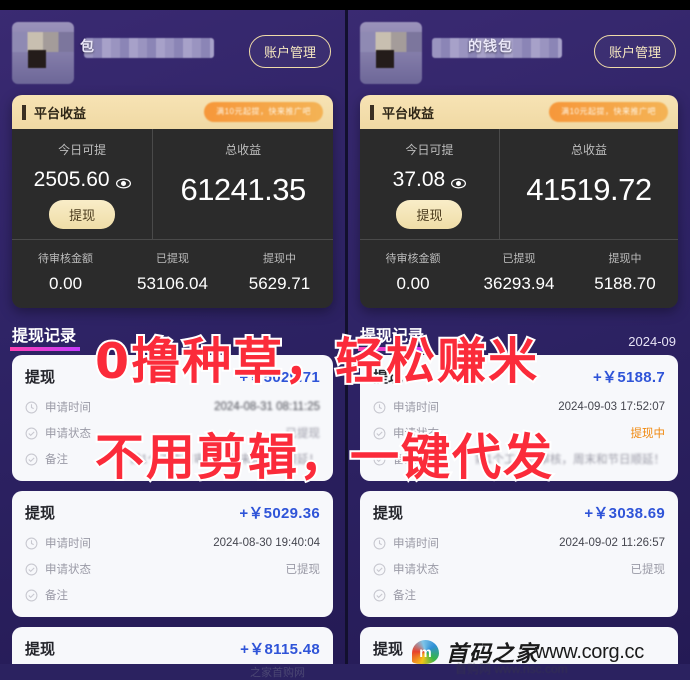 The image size is (690, 680). I want to click on watermark-logo-letter: m, so click(425, 652).